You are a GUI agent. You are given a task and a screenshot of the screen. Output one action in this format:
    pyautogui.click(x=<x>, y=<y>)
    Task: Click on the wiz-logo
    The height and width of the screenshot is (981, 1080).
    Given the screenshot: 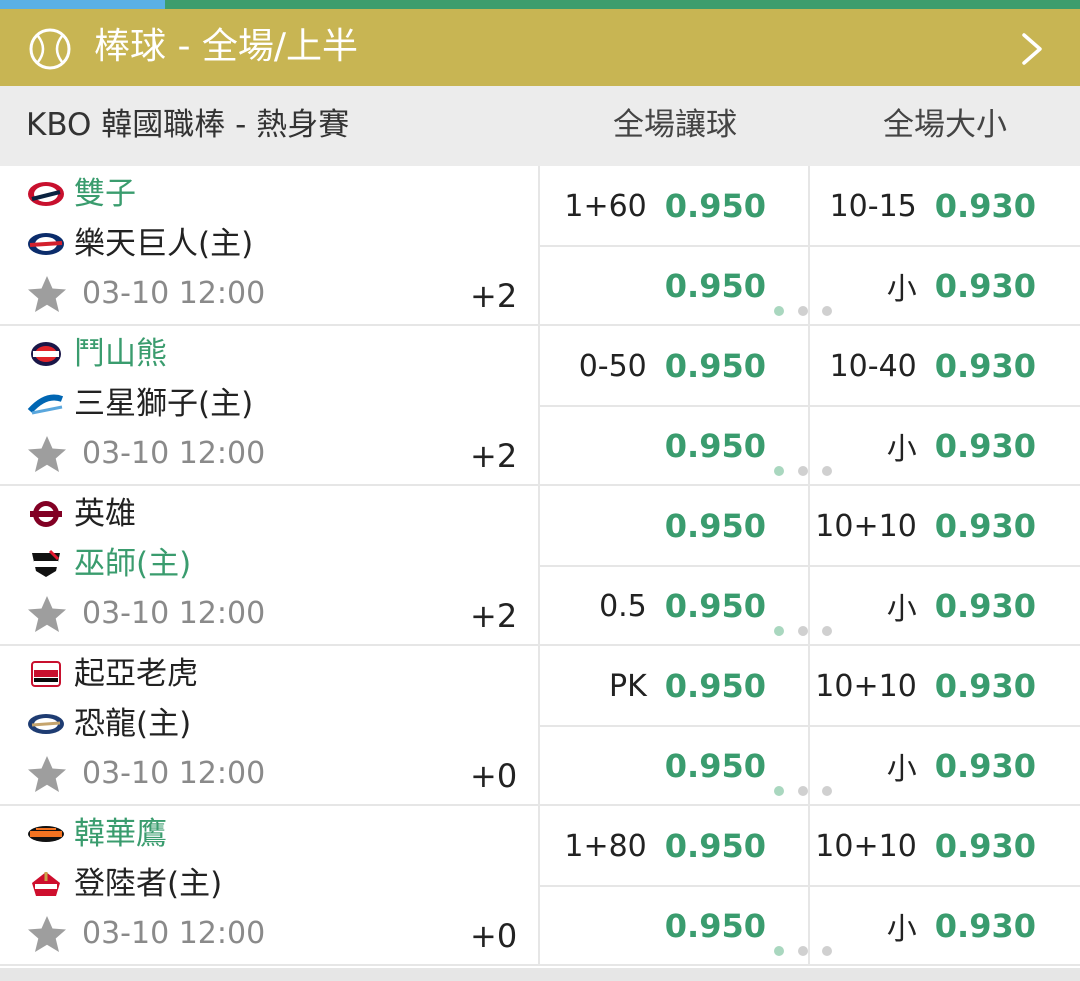 What is the action you would take?
    pyautogui.click(x=46, y=563)
    